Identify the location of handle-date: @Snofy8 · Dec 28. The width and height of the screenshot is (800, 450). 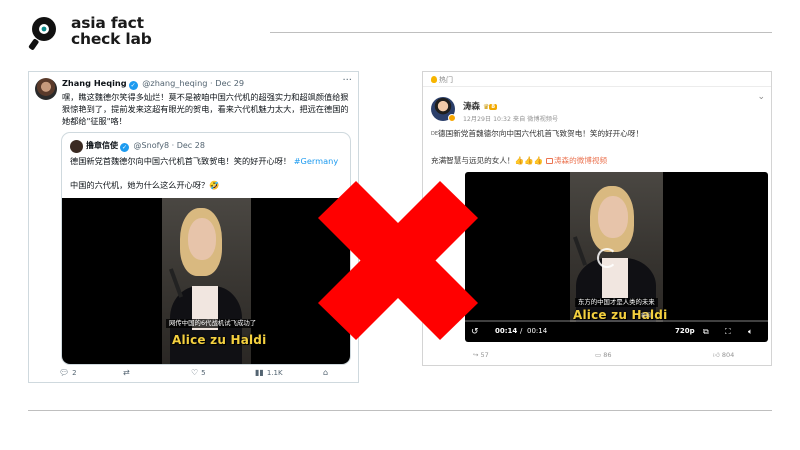
(169, 145).